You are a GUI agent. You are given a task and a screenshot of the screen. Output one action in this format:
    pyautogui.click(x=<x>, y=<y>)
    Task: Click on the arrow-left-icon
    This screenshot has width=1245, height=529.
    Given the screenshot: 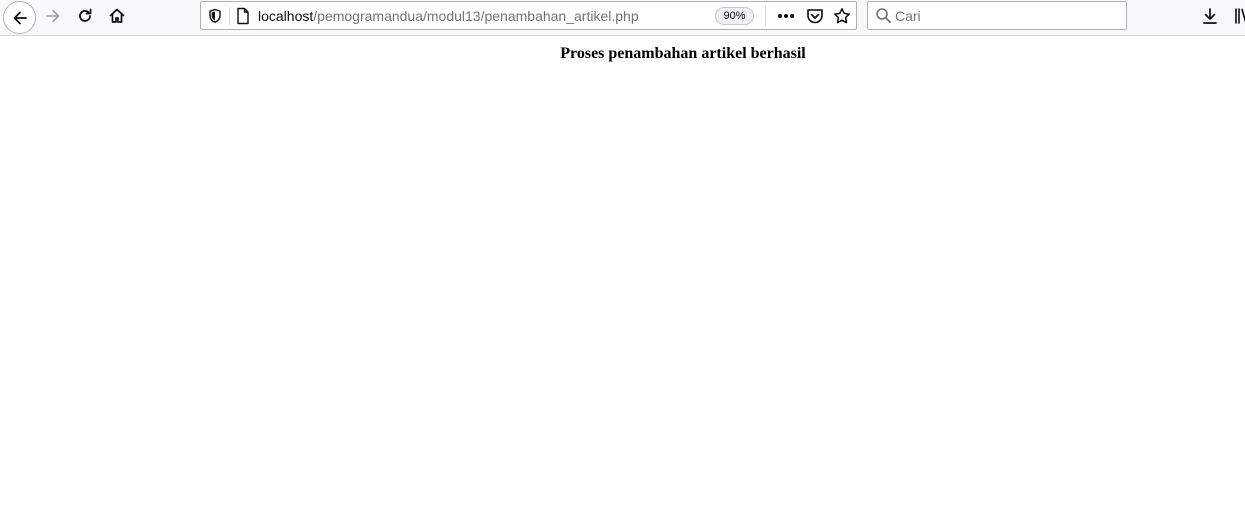 What is the action you would take?
    pyautogui.click(x=20, y=17)
    